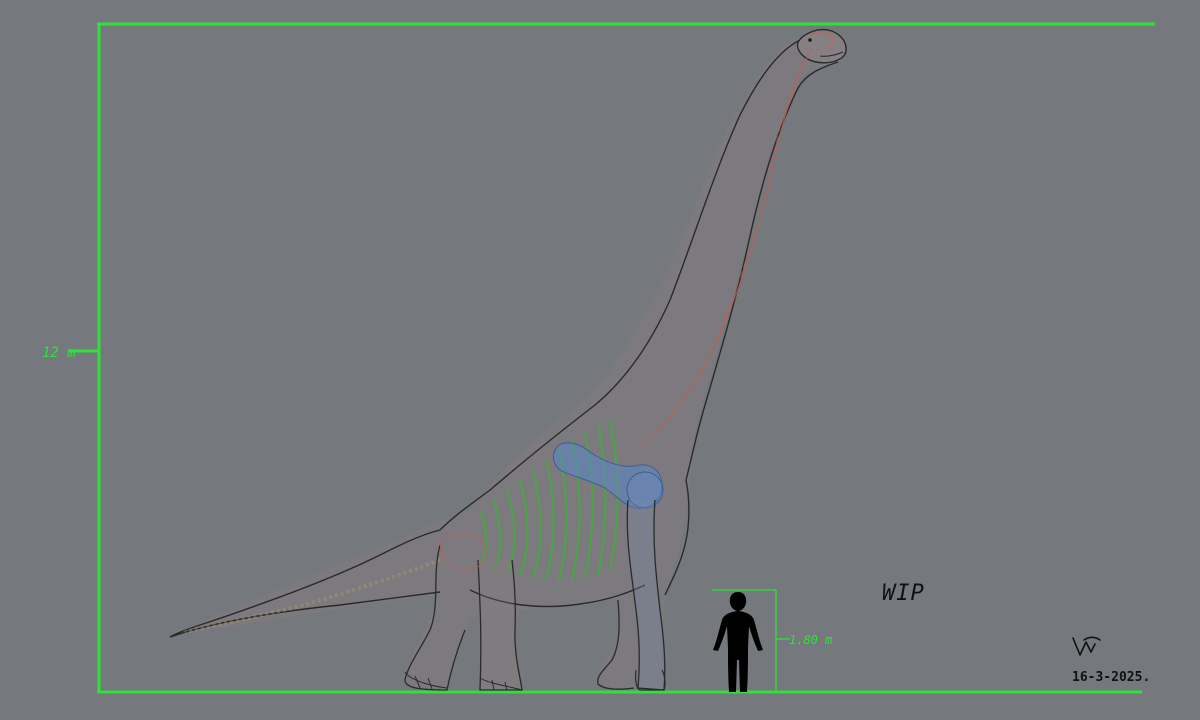  Describe the element at coordinates (738, 642) in the screenshot. I see `human-silhouette` at that location.